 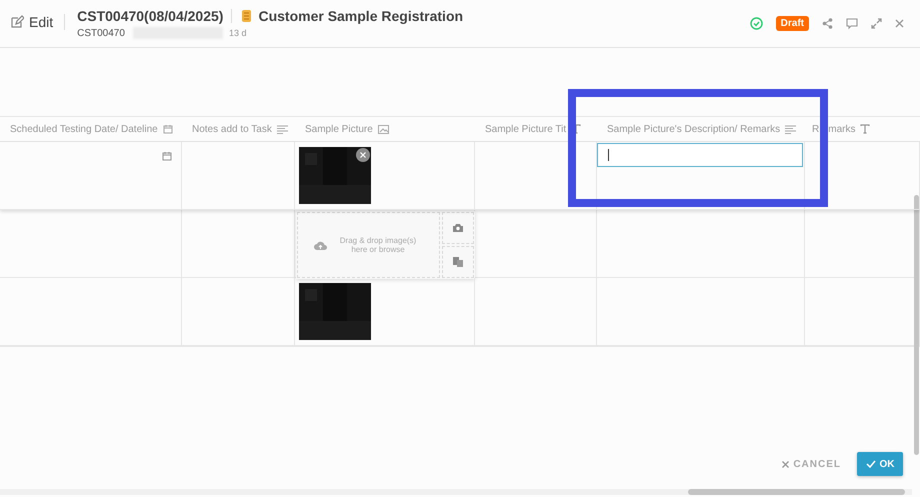 I want to click on column-header: Sample Picture's Description/ Remarks, so click(x=693, y=129).